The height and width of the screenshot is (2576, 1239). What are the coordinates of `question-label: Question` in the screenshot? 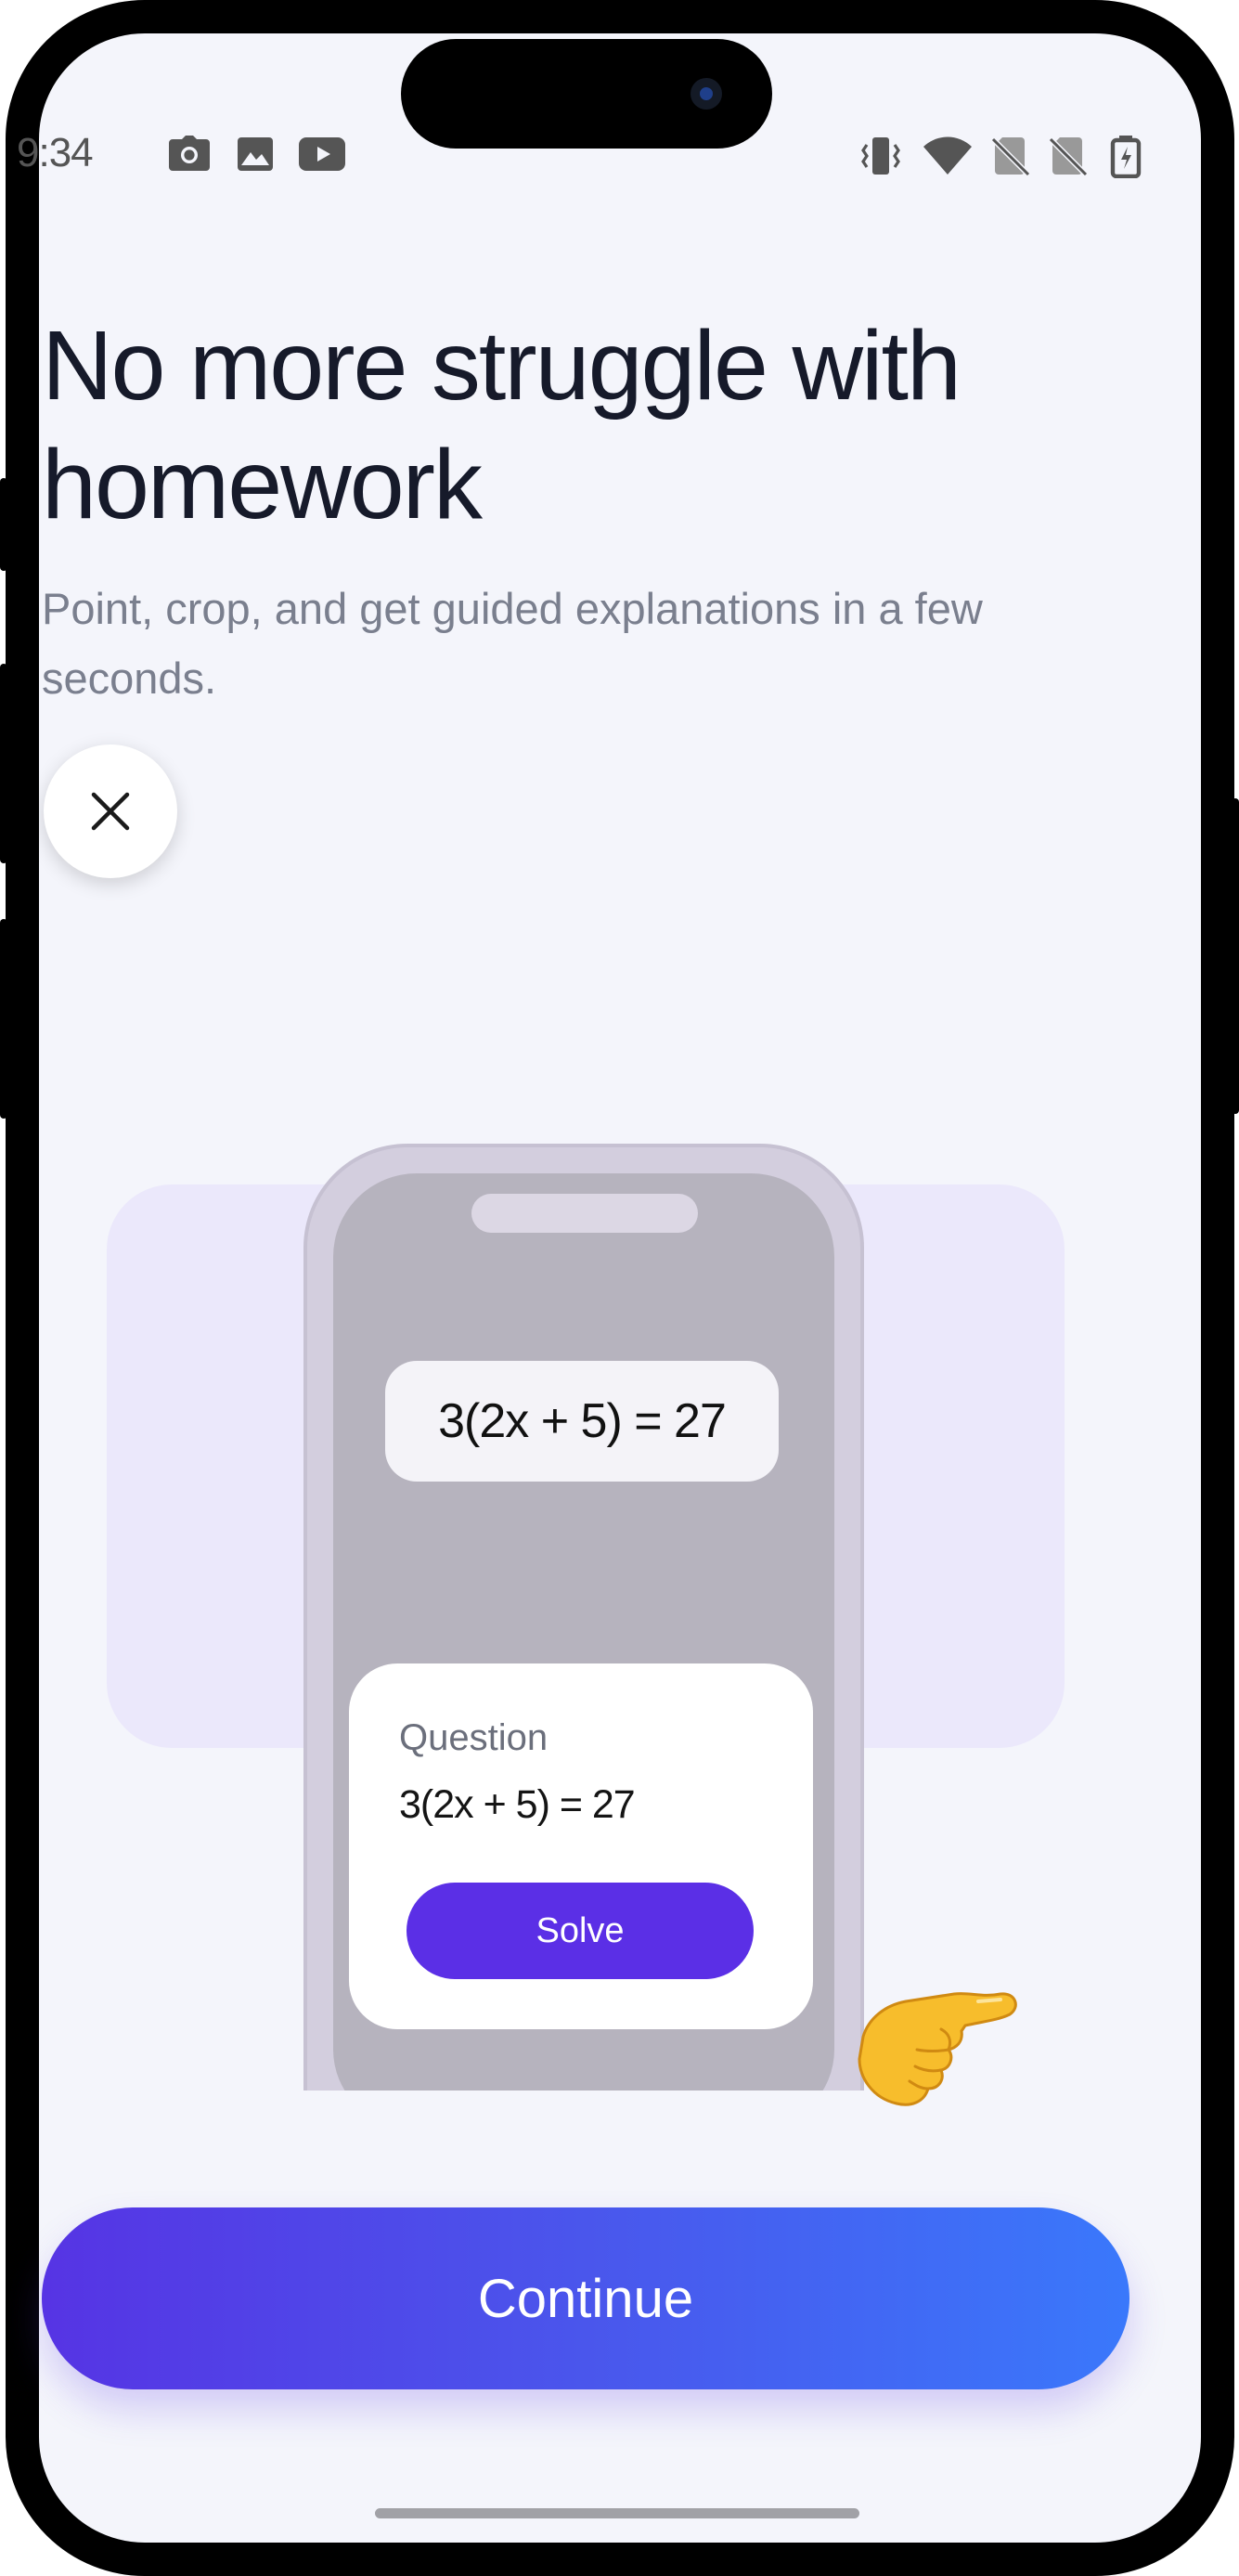 It's located at (474, 1737).